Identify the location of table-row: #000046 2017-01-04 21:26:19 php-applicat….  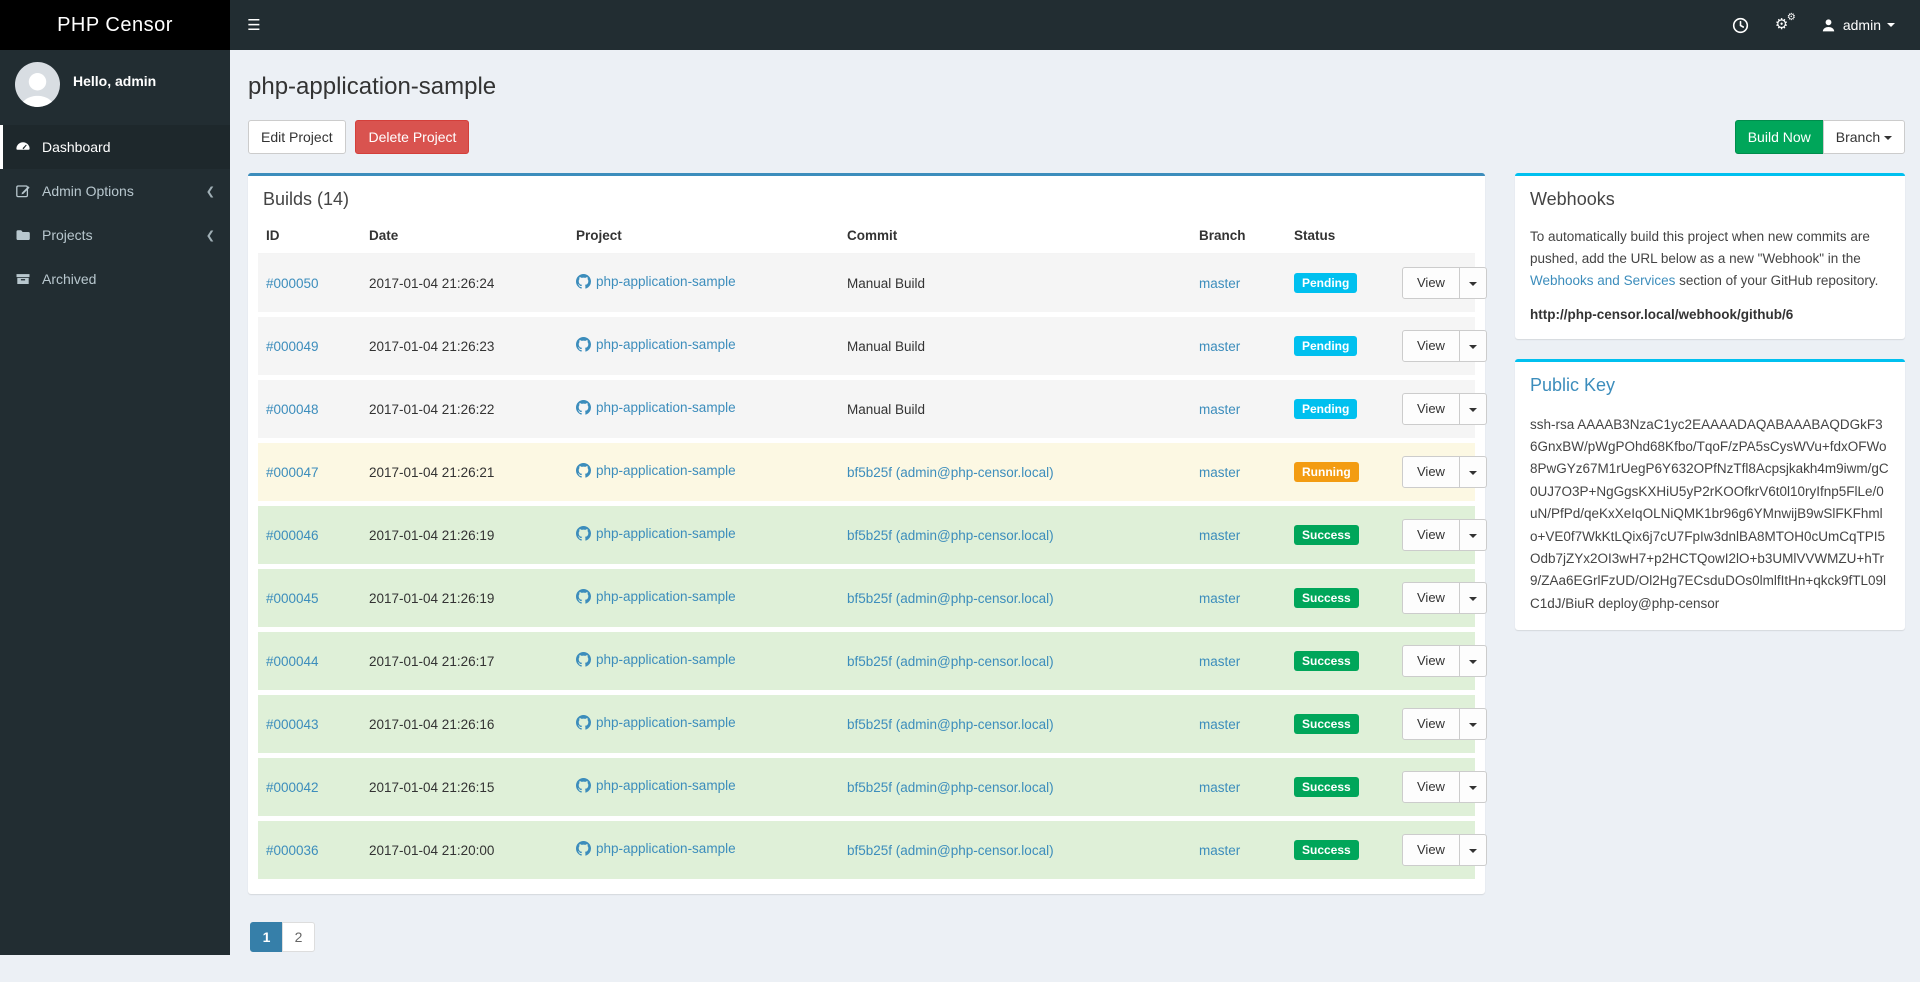
(866, 535).